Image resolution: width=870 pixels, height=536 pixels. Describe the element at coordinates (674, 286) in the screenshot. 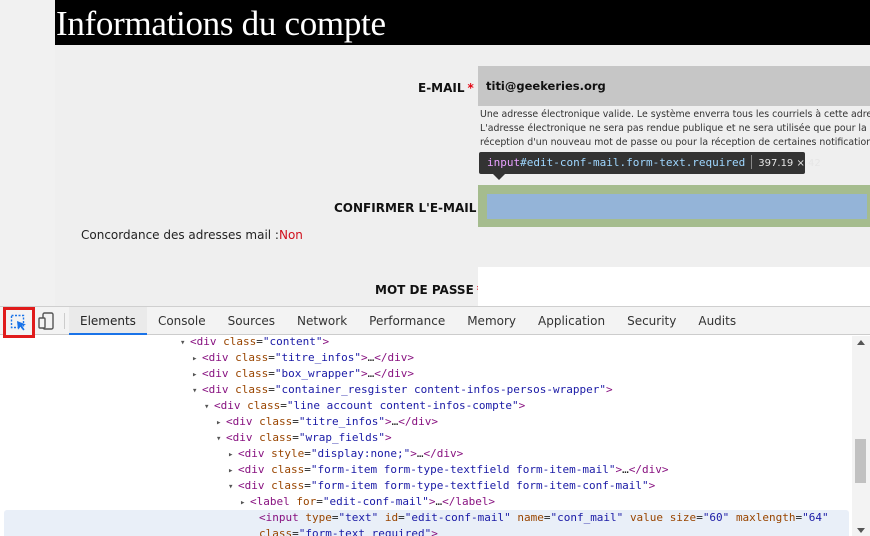

I see `password-input` at that location.